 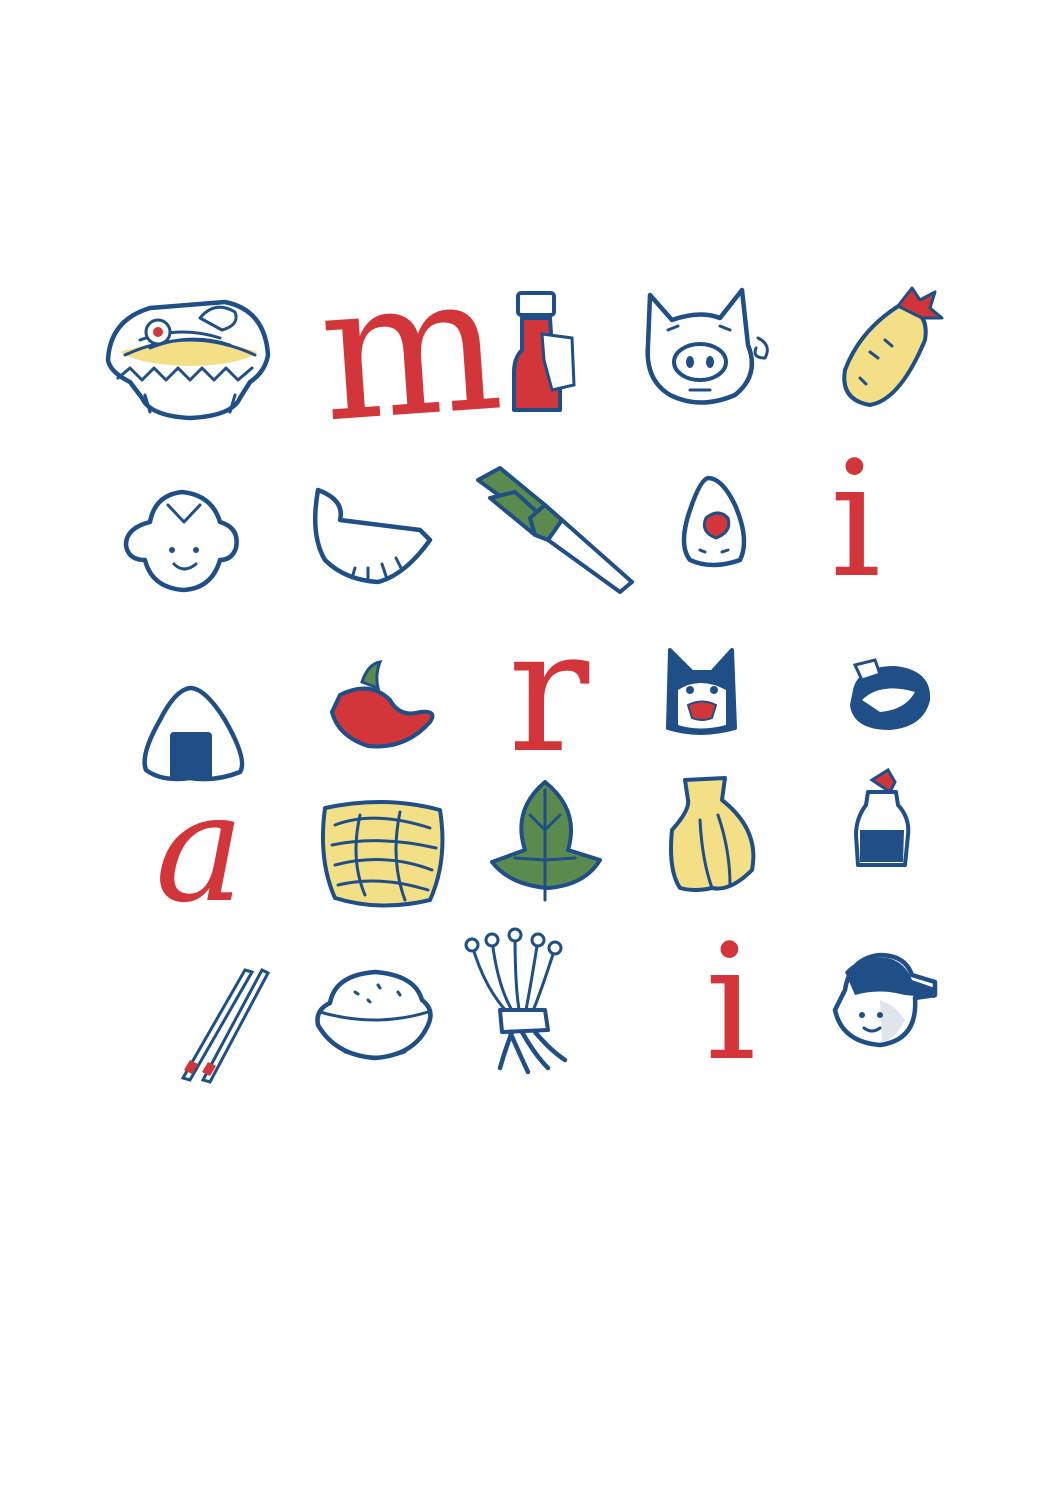 What do you see at coordinates (410, 347) in the screenshot?
I see `letter-m: m` at bounding box center [410, 347].